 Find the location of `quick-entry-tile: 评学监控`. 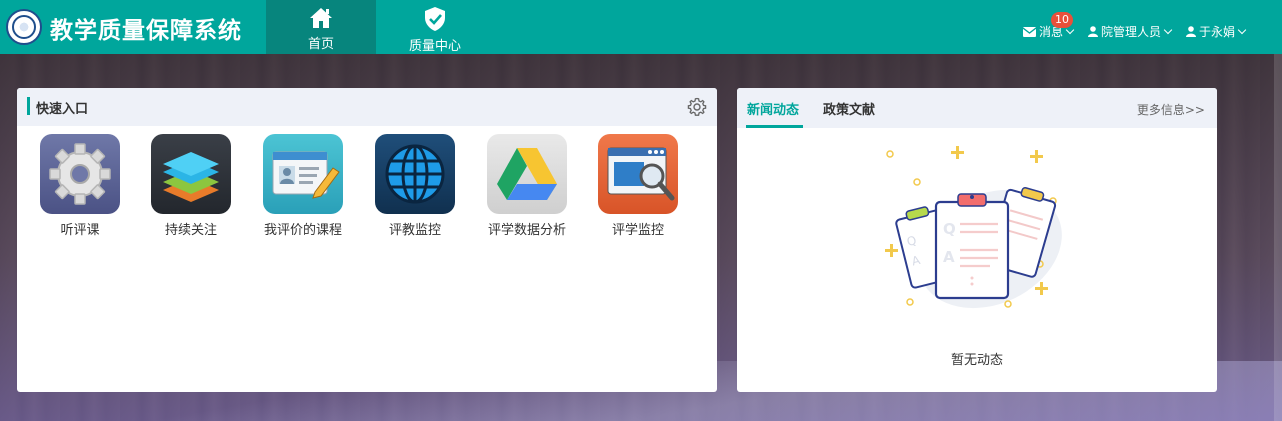

quick-entry-tile: 评学监控 is located at coordinates (638, 187).